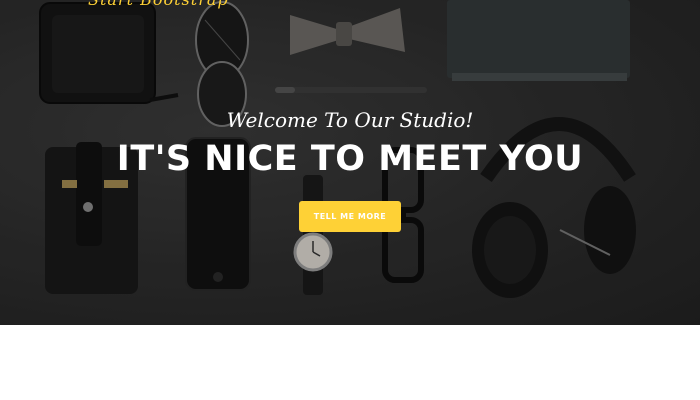  What do you see at coordinates (158, 4) in the screenshot?
I see `brand-logo: Start Bootstrap` at bounding box center [158, 4].